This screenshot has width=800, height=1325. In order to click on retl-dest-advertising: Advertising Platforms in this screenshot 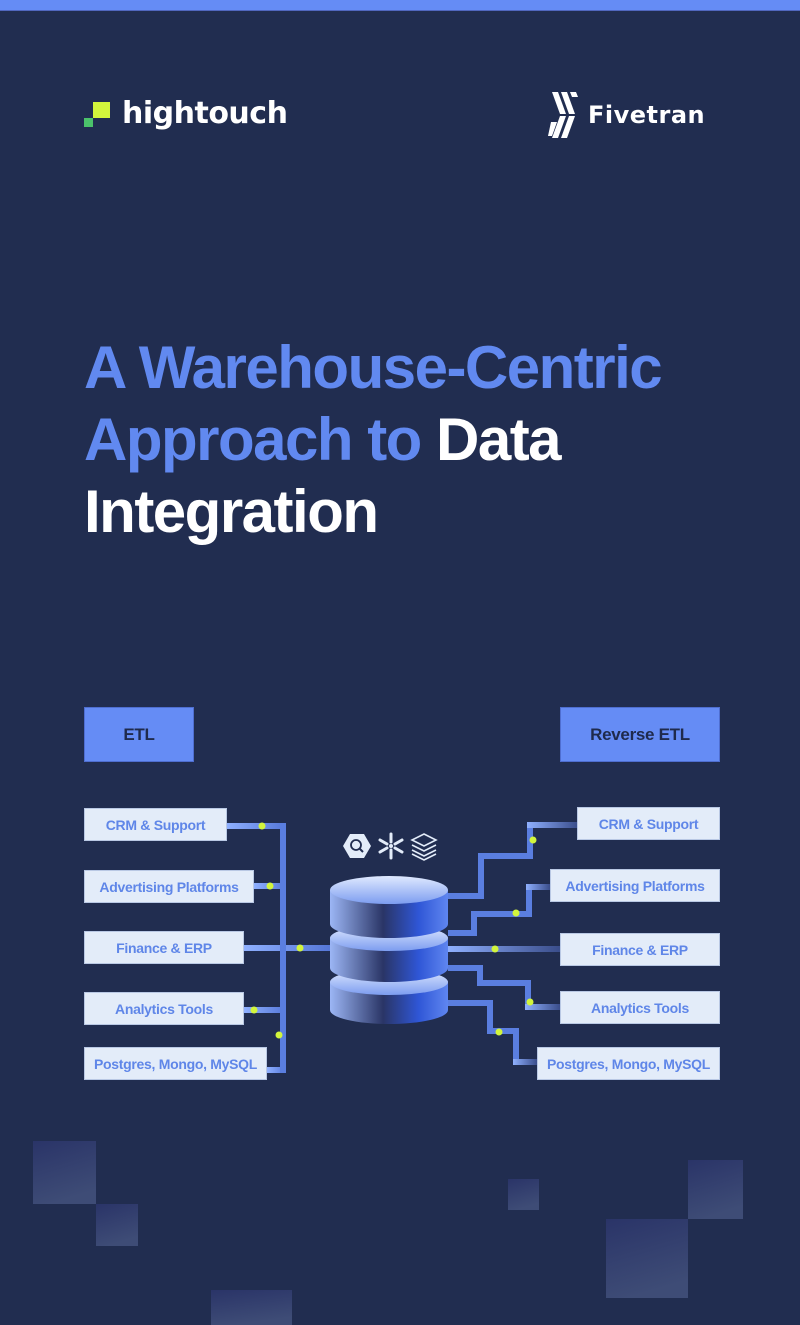, I will do `click(635, 885)`.